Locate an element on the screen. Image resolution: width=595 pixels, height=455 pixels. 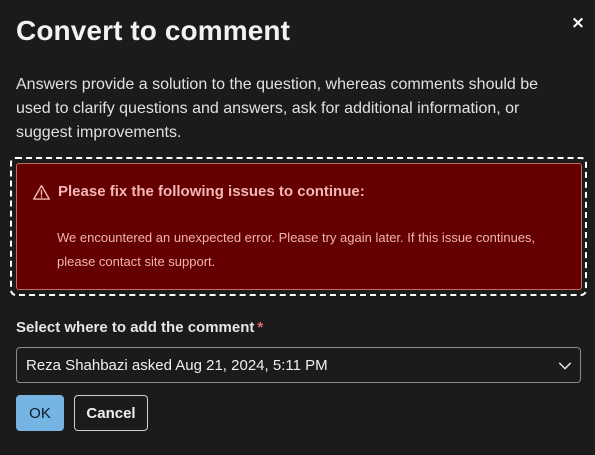
ok-button: OK is located at coordinates (40, 413).